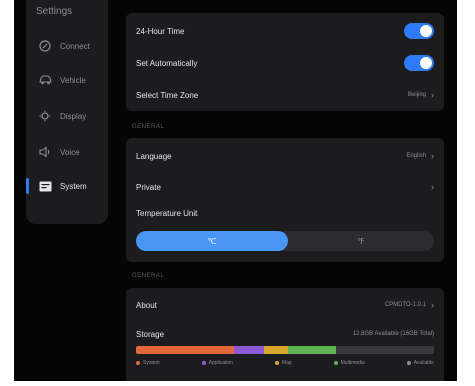 This screenshot has height=386, width=475. What do you see at coordinates (167, 63) in the screenshot?
I see `auto-time-label: Set Automatically` at bounding box center [167, 63].